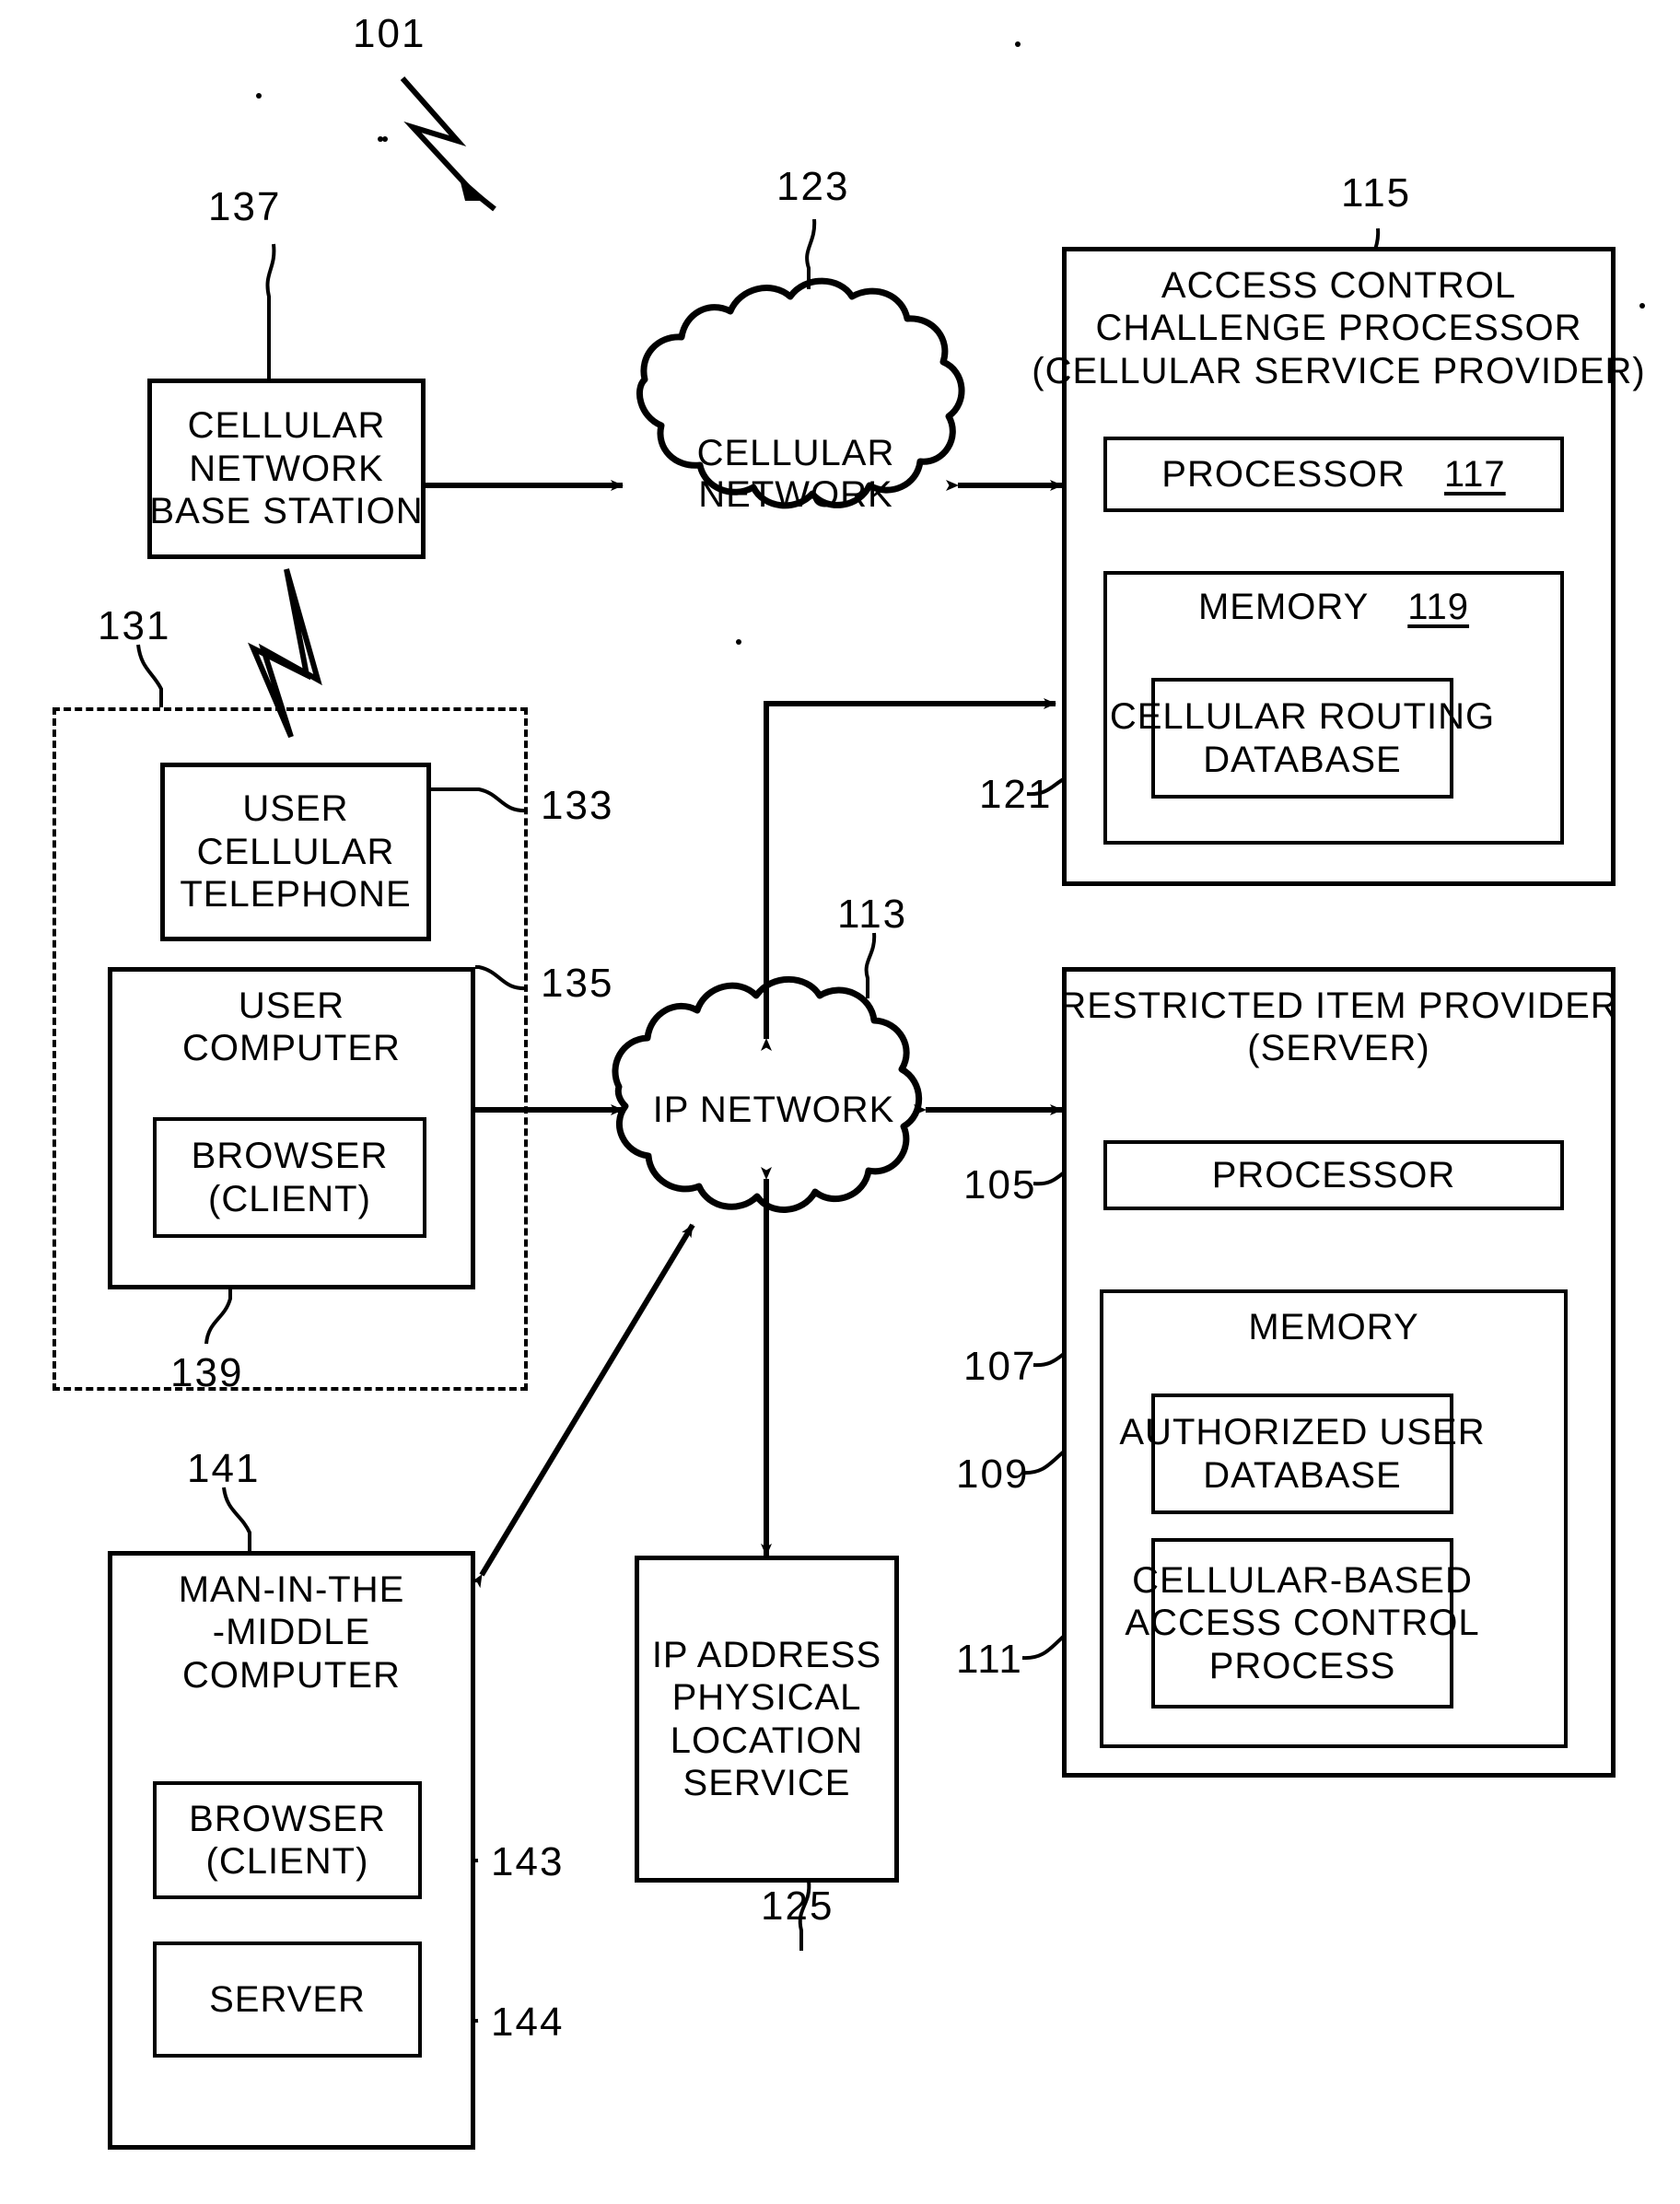  I want to click on mitm-line-3: COMPUTER, so click(291, 1675).